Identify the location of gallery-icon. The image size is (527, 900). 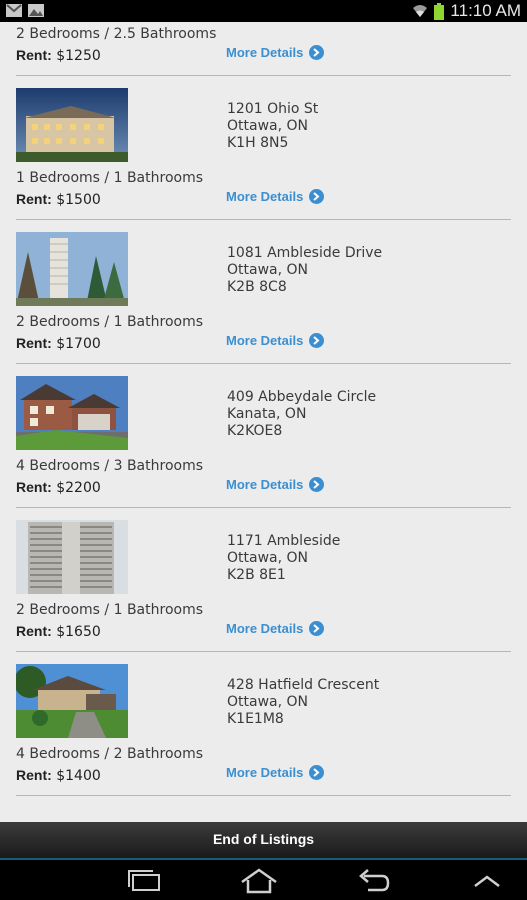
(36, 10).